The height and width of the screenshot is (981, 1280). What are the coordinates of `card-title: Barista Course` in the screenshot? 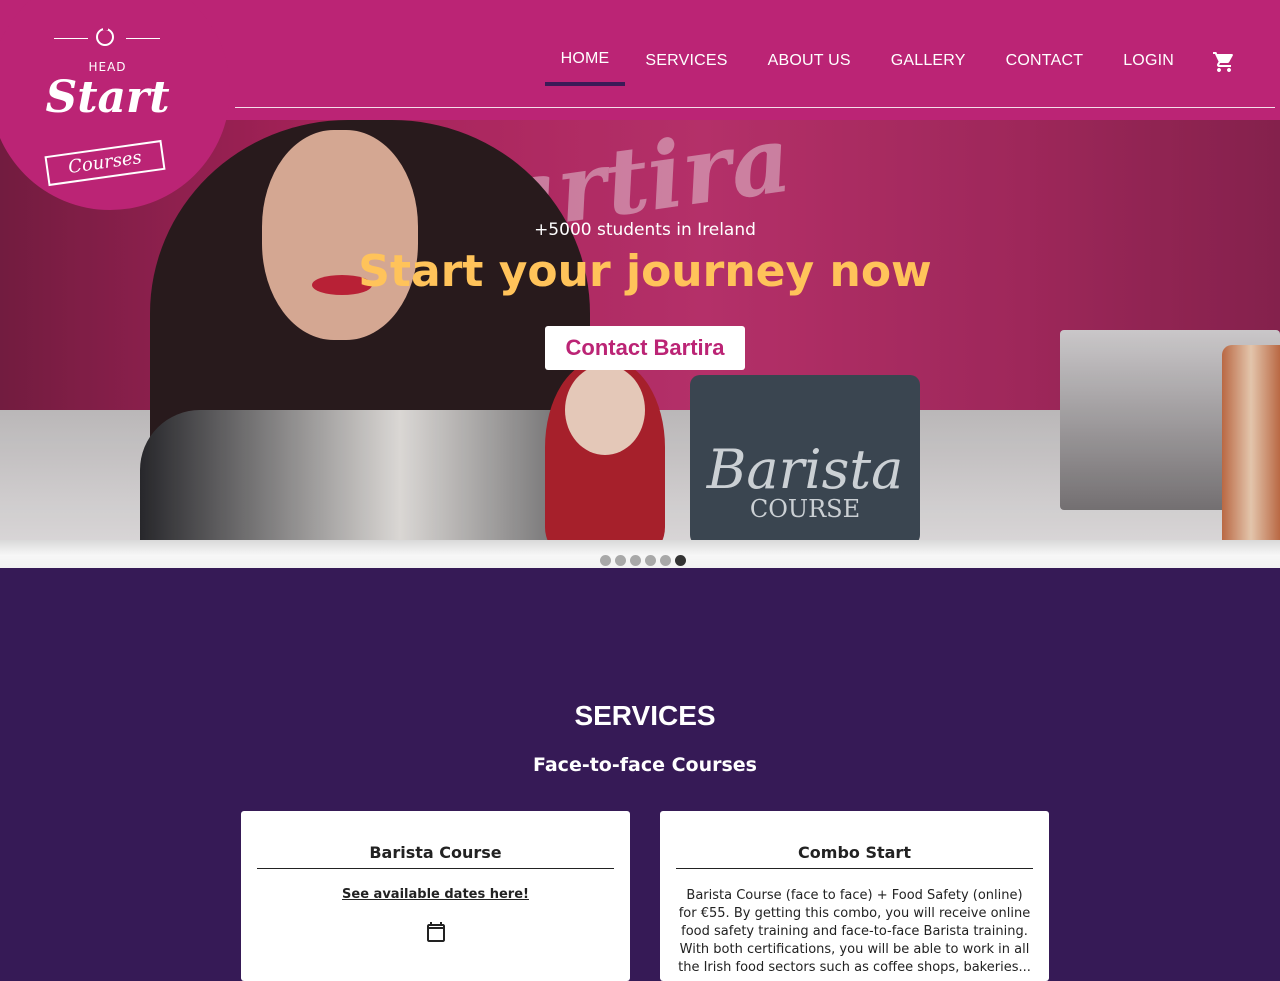 It's located at (435, 856).